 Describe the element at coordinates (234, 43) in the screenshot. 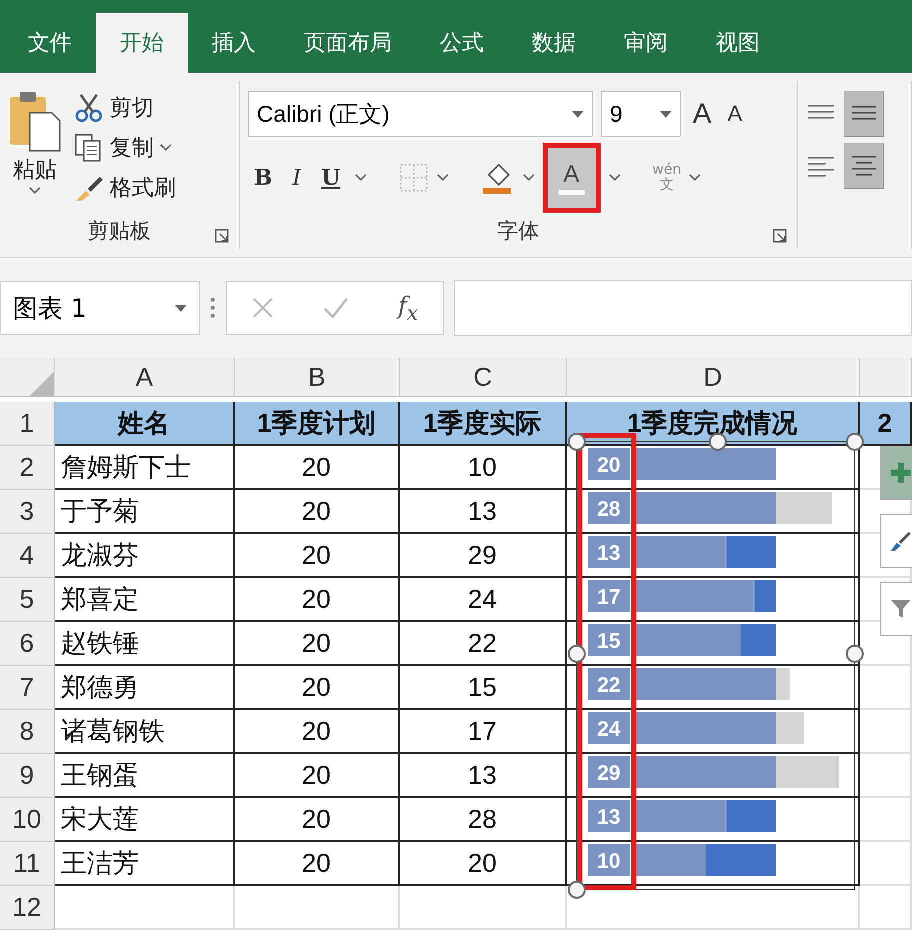

I see `ribbon-tab: 插入` at that location.